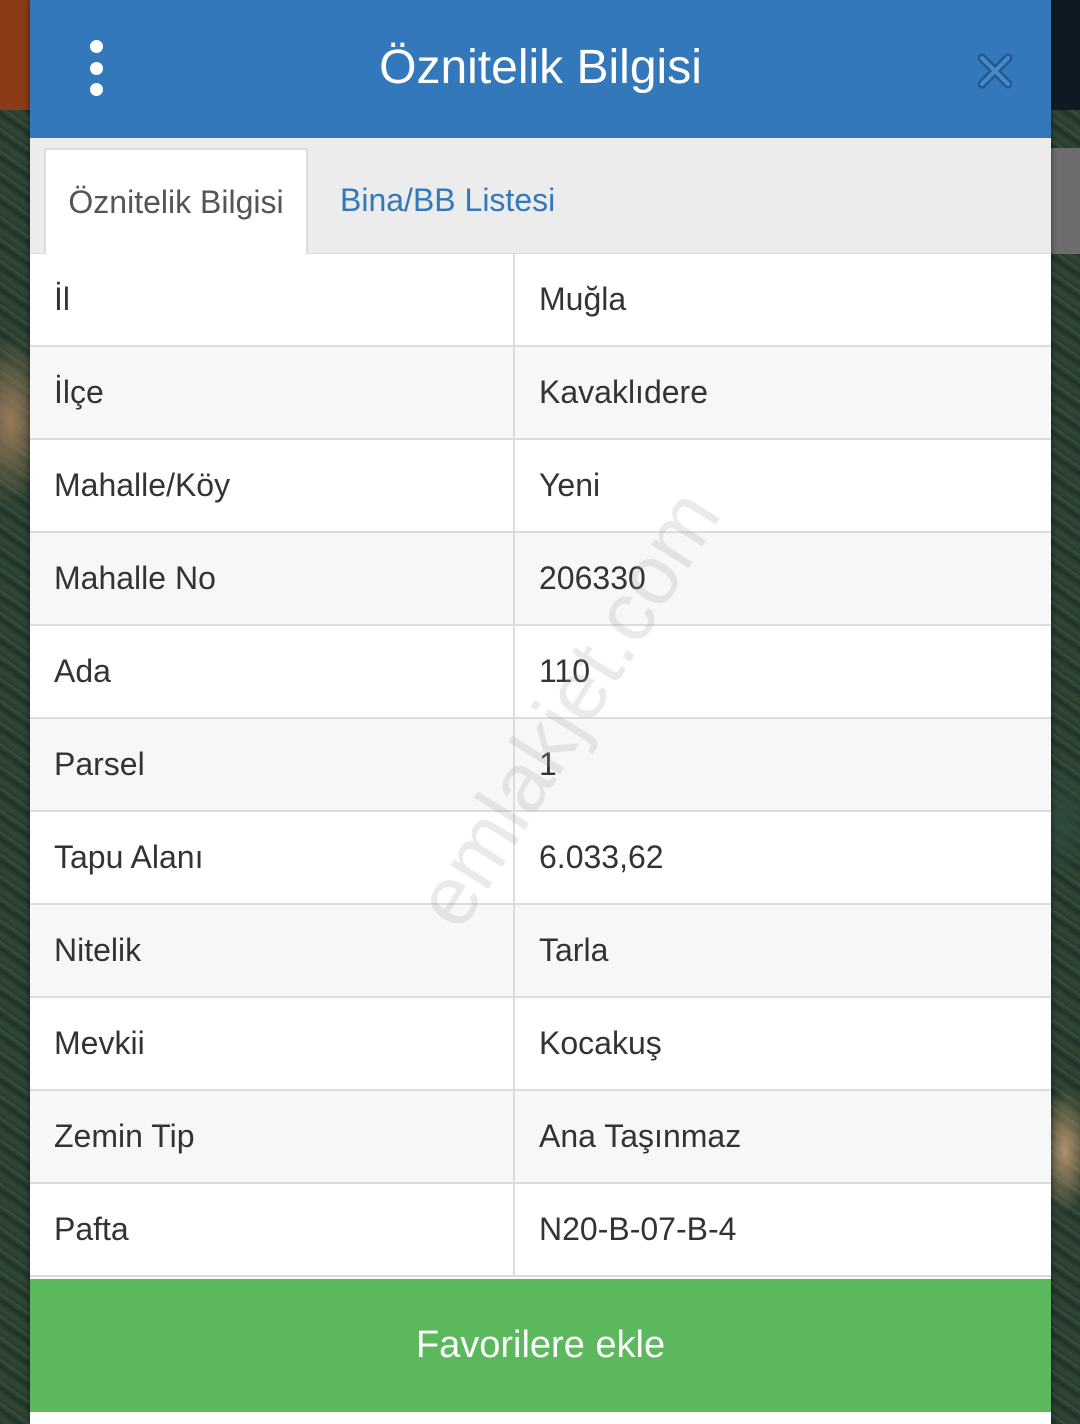 Image resolution: width=1080 pixels, height=1424 pixels. Describe the element at coordinates (583, 299) in the screenshot. I see `row-value: Muğla` at that location.